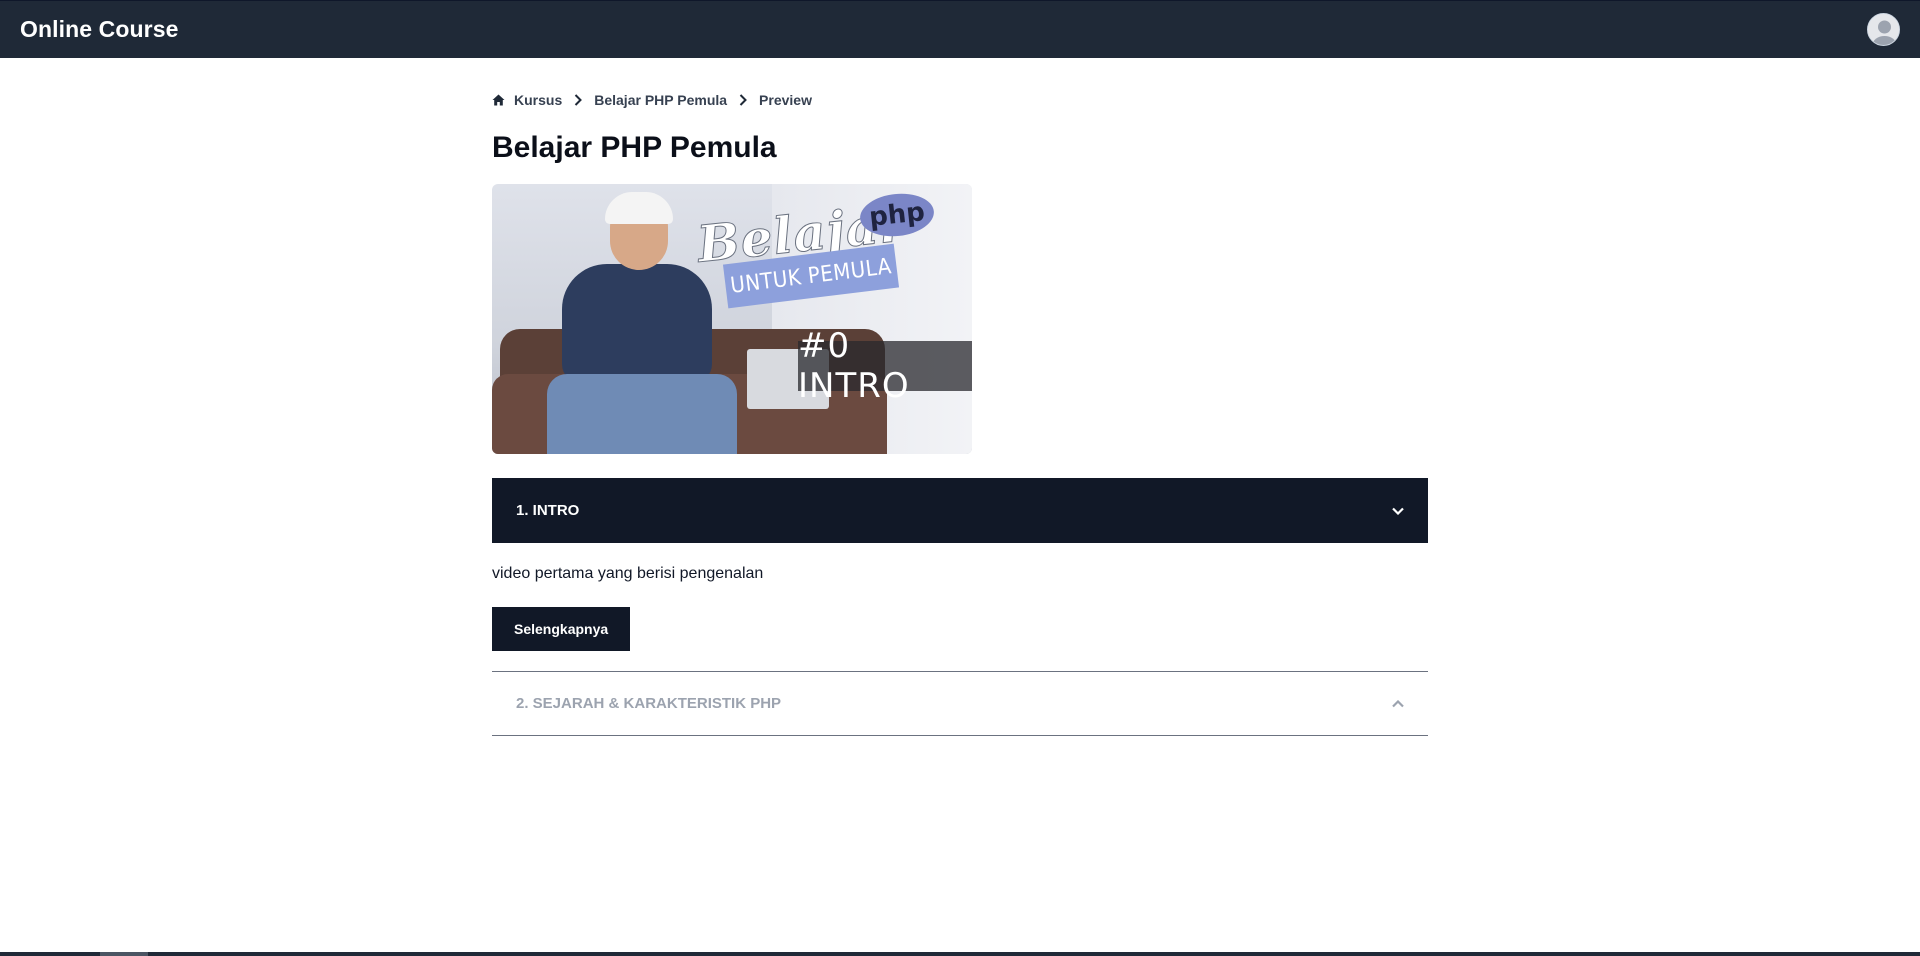 Image resolution: width=1920 pixels, height=956 pixels. I want to click on user-silhouette-icon, so click(1883, 29).